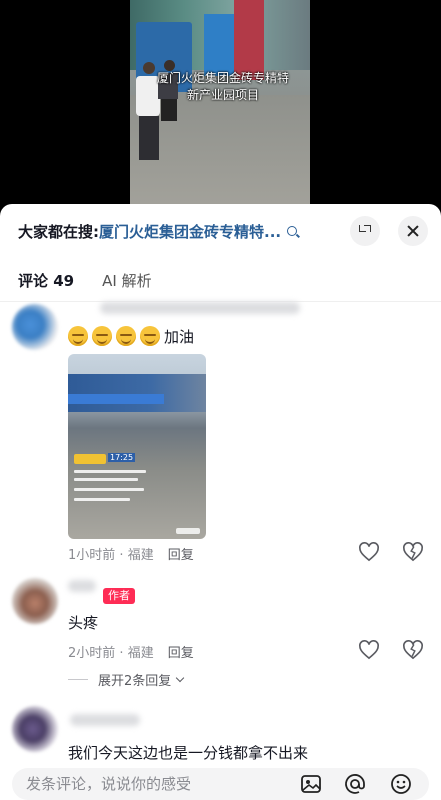  Describe the element at coordinates (122, 457) in the screenshot. I see `image-stamp-time: 17:25` at that location.